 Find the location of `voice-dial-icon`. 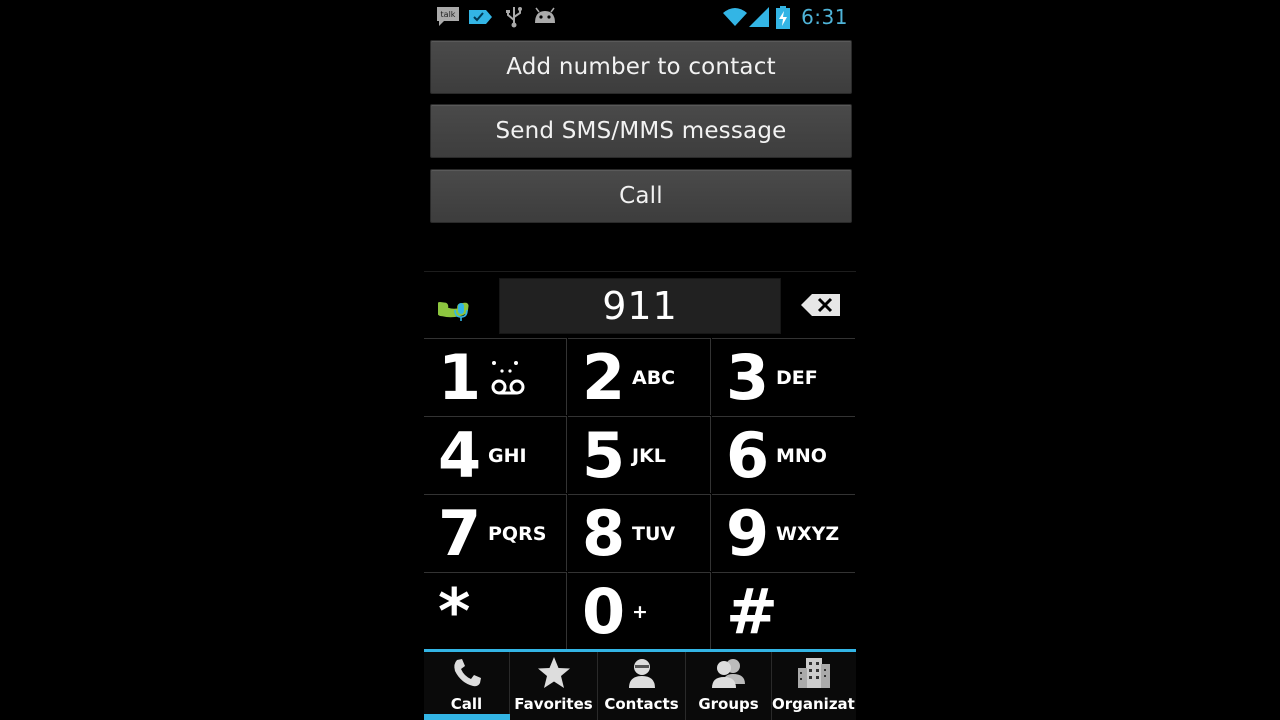

voice-dial-icon is located at coordinates (459, 306).